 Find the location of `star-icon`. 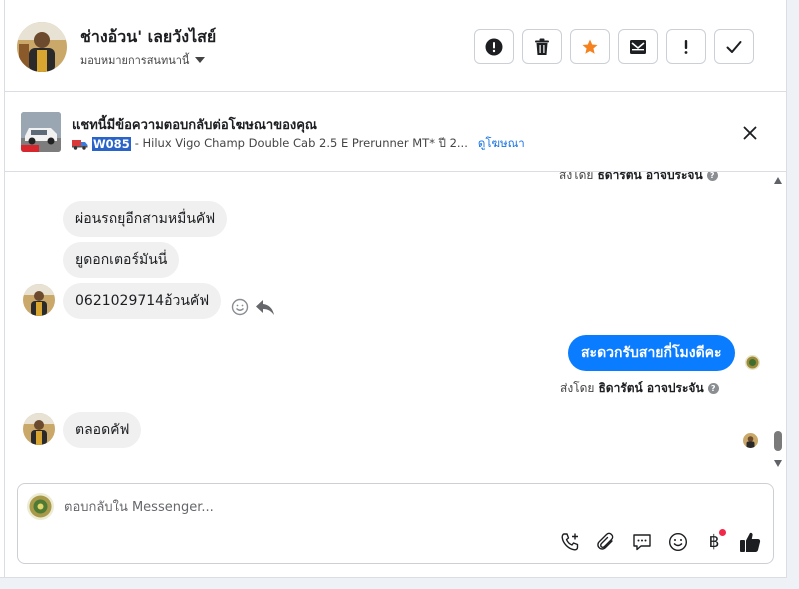

star-icon is located at coordinates (590, 46).